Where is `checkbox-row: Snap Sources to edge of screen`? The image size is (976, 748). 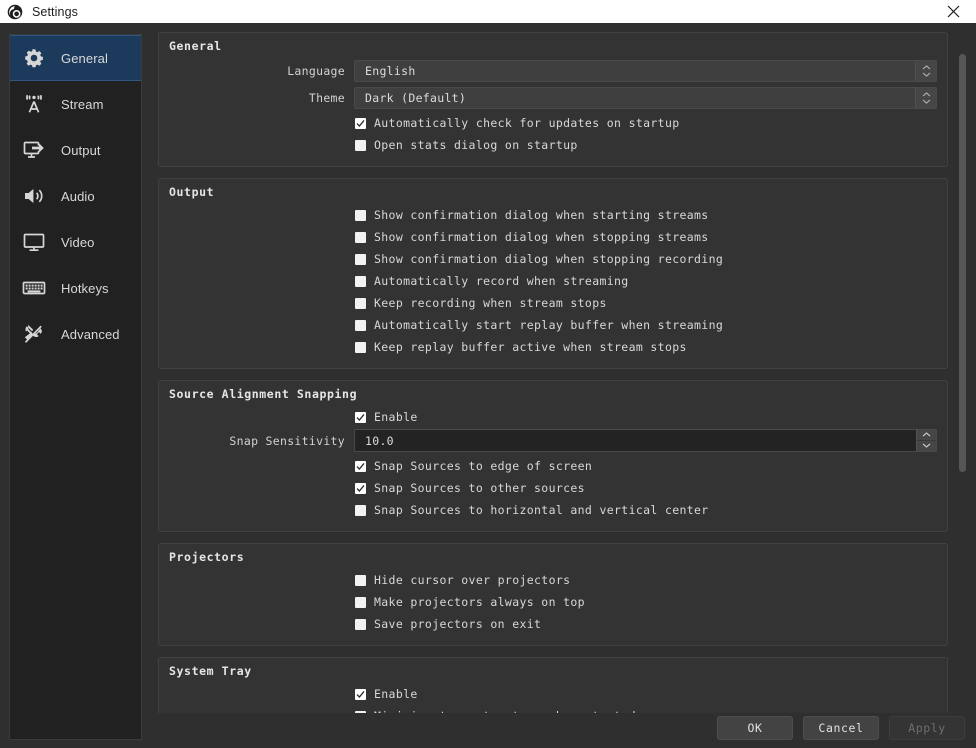
checkbox-row: Snap Sources to edge of screen is located at coordinates (553, 466).